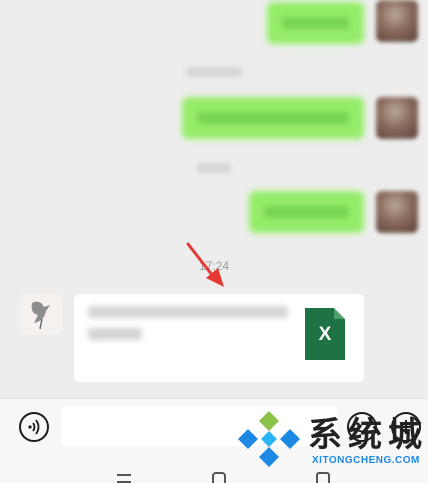  I want to click on watermark-logo: 系统城 XITONGCHENG.COM, so click(331, 440).